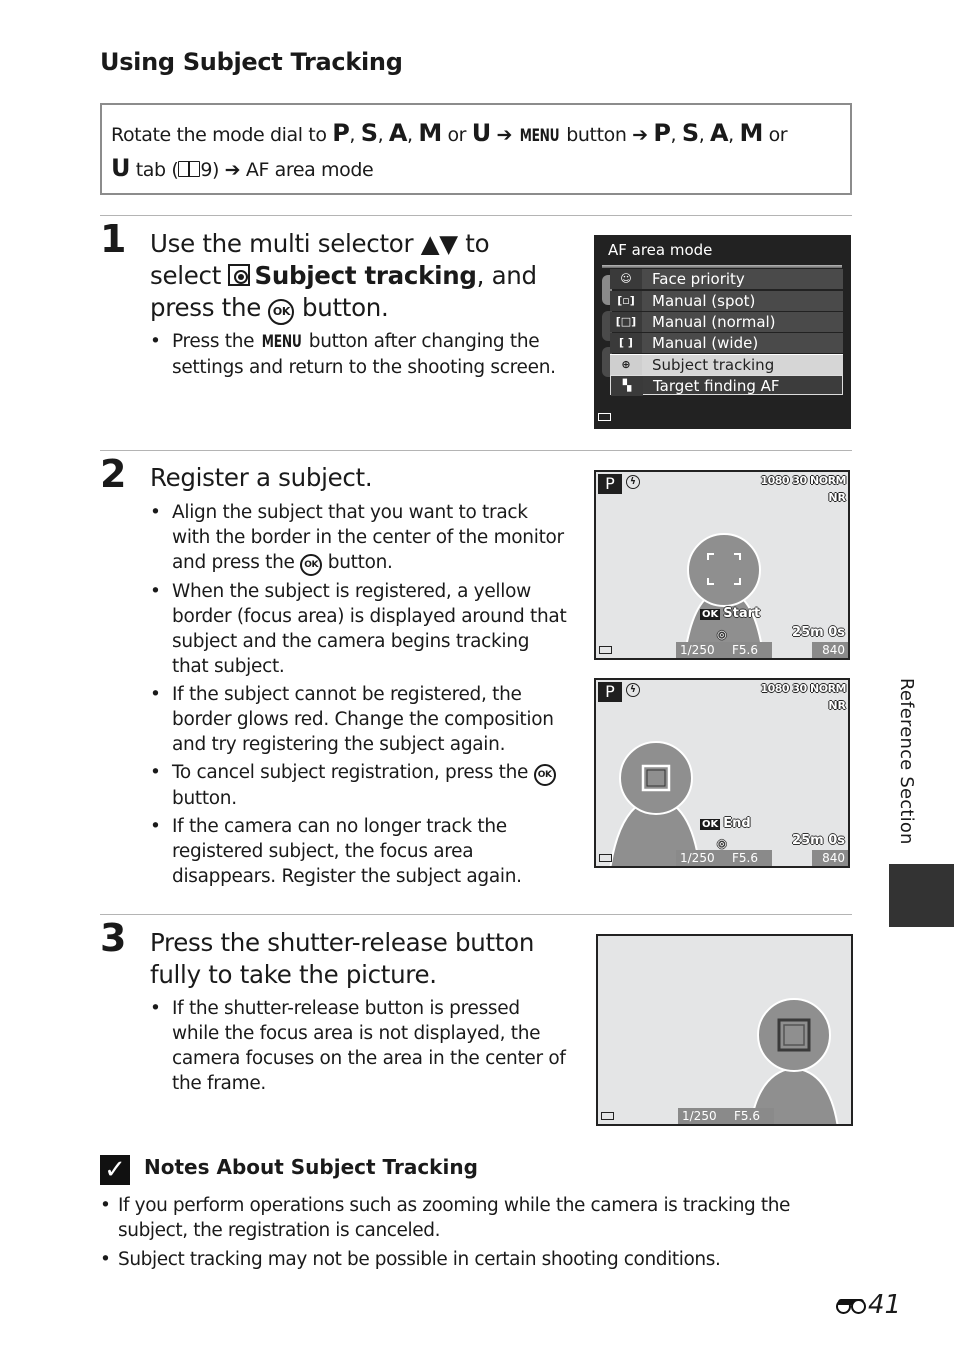  I want to click on binoculars-e-icon, so click(851, 1306).